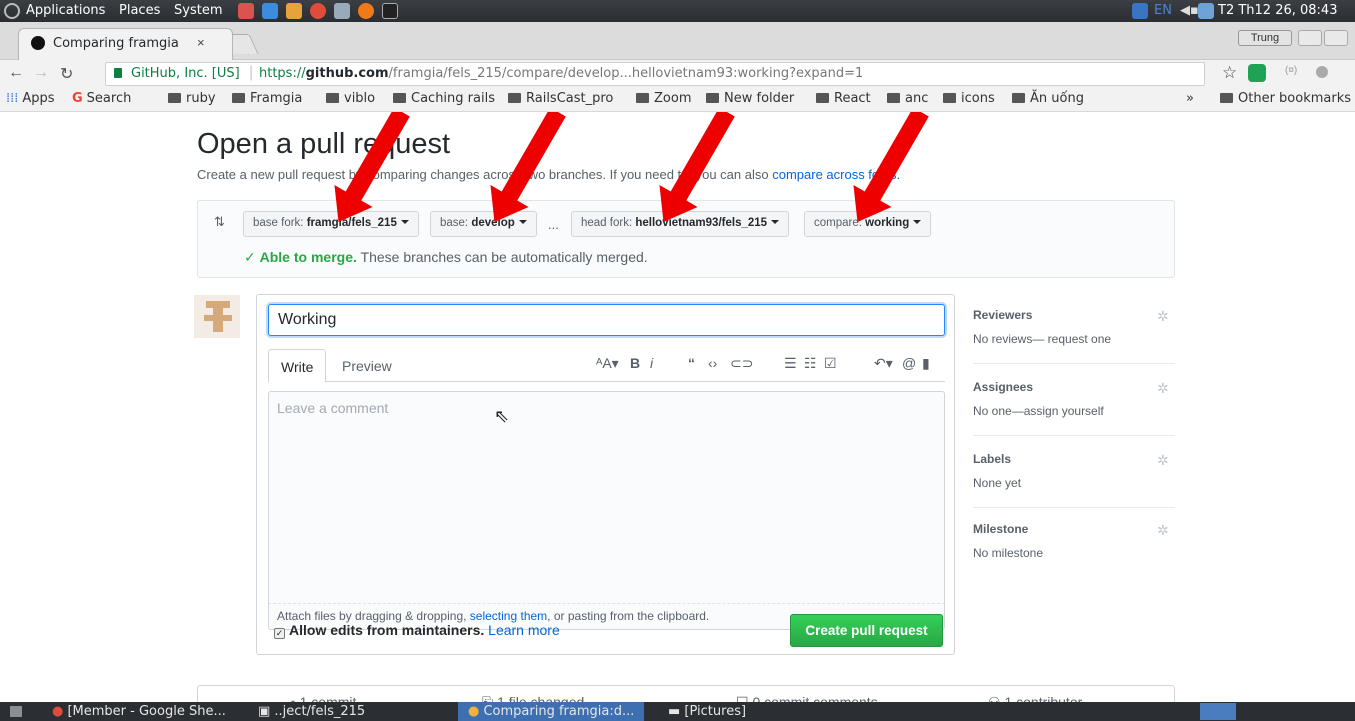 Image resolution: width=1355 pixels, height=721 pixels. Describe the element at coordinates (308, 257) in the screenshot. I see `merge-status-label: Able to merge.` at that location.